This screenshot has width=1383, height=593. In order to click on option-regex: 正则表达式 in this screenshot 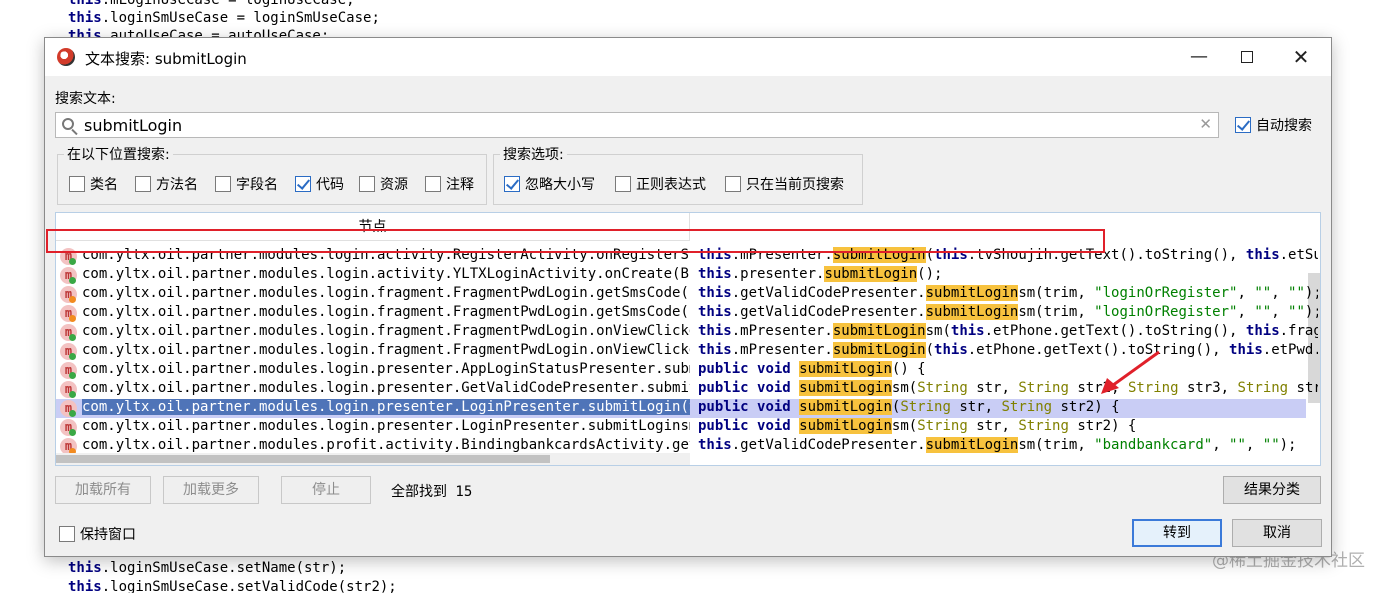, I will do `click(660, 184)`.